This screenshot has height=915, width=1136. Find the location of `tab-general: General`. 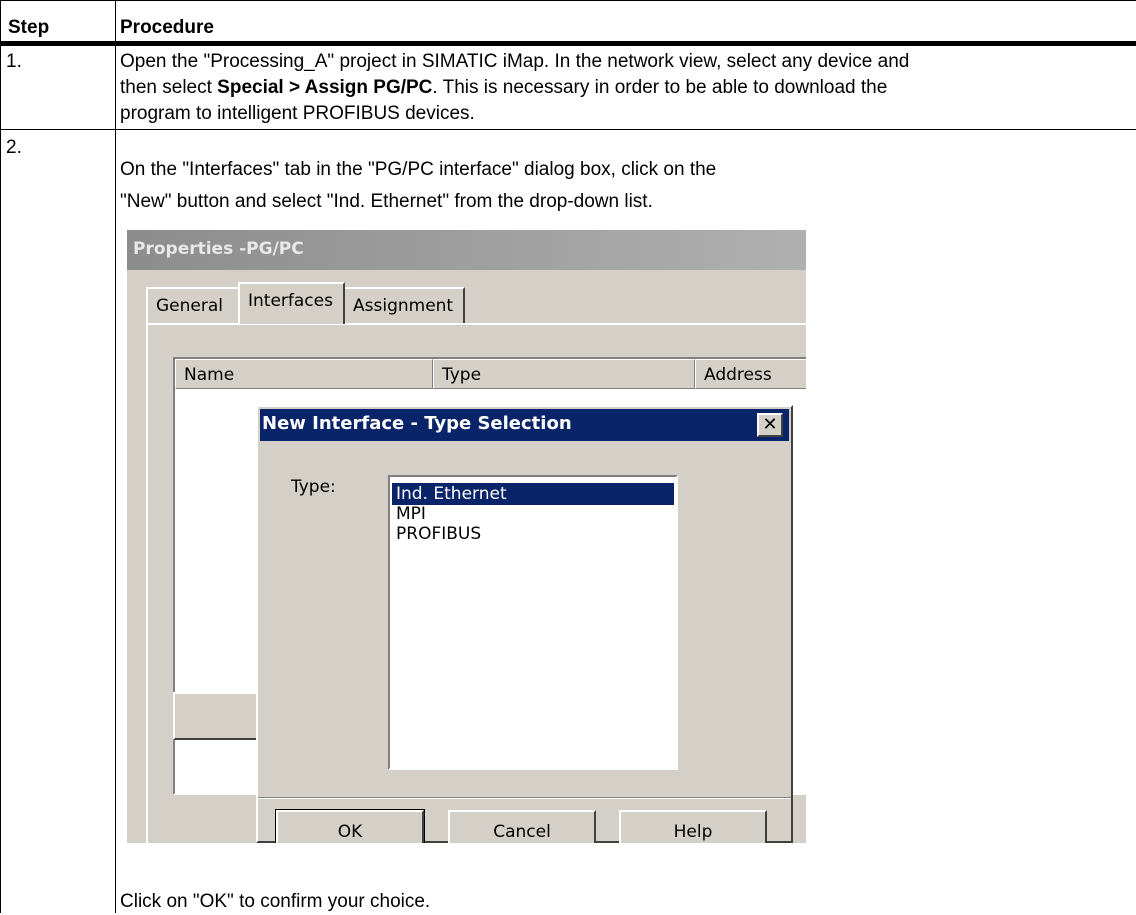

tab-general: General is located at coordinates (193, 305).